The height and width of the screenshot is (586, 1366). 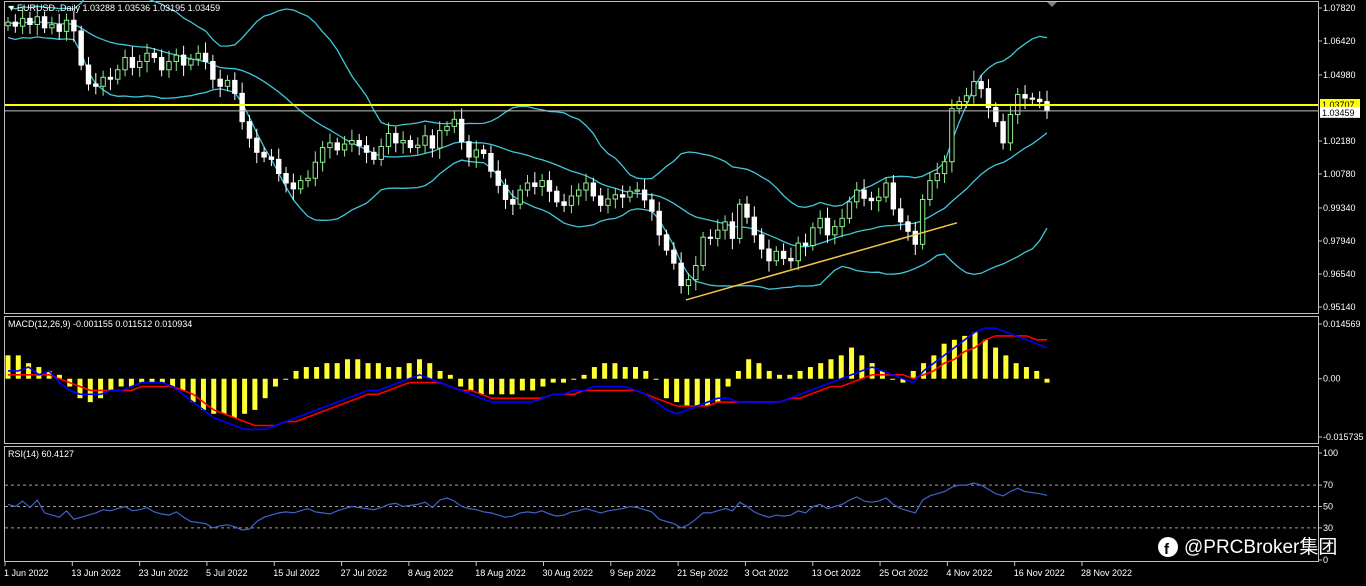 I want to click on time-tick-label: 15 Jul 2022, so click(x=296, y=573).